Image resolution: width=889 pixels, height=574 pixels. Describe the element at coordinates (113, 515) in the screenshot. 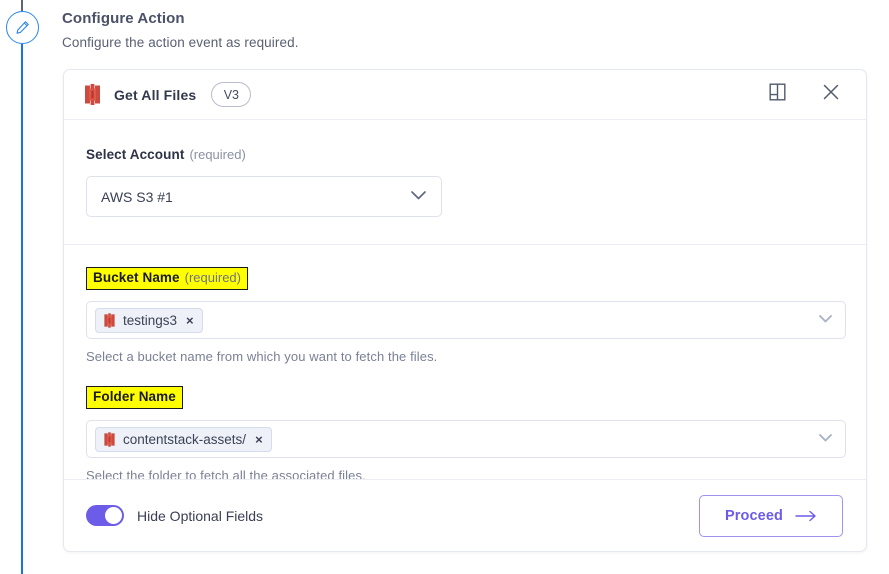

I see `toggle-knob` at that location.